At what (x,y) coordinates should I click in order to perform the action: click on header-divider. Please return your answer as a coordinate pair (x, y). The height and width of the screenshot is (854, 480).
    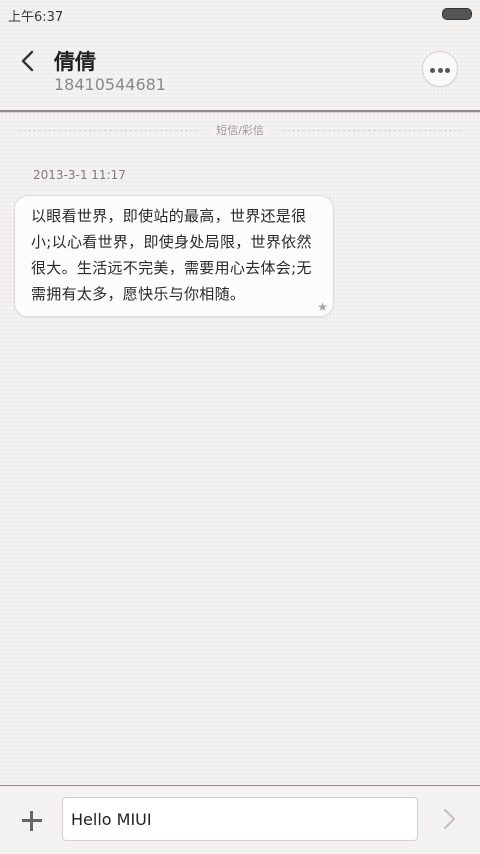
    Looking at the image, I should click on (240, 111).